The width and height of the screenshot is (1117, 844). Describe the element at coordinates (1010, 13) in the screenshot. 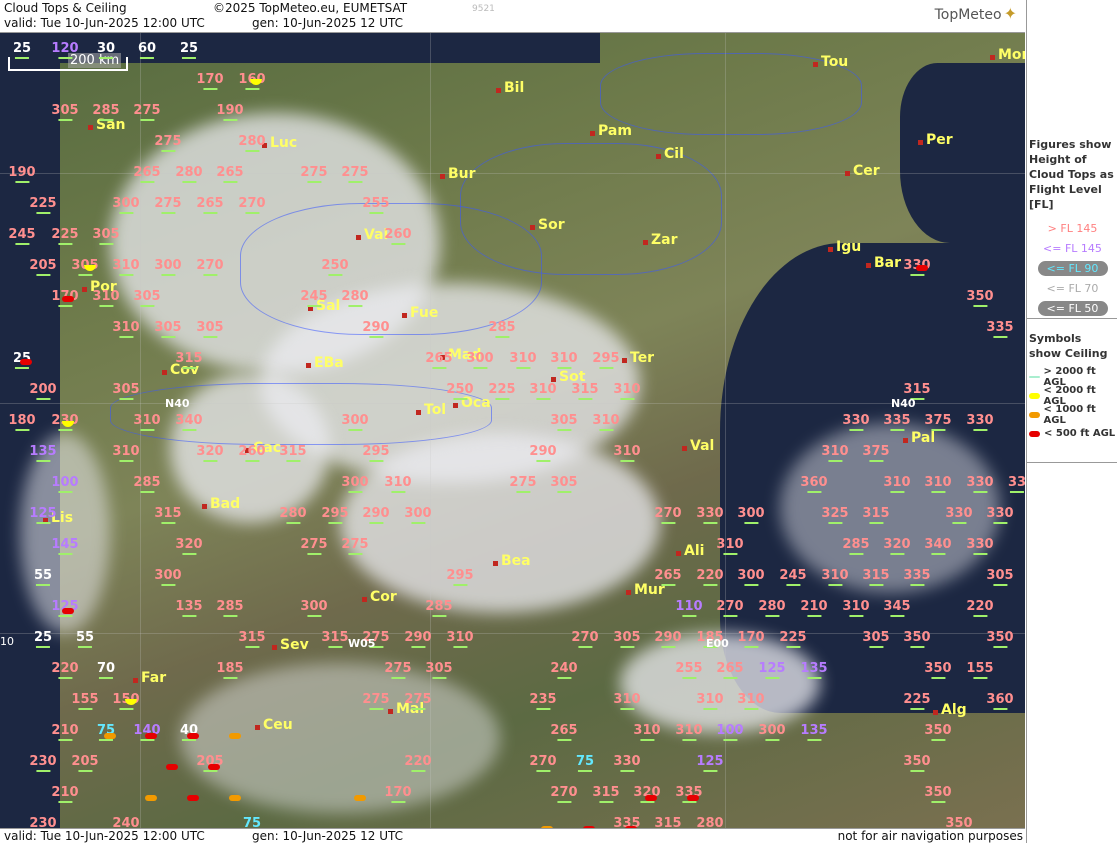

I see `compass-star-icon: ✦` at that location.